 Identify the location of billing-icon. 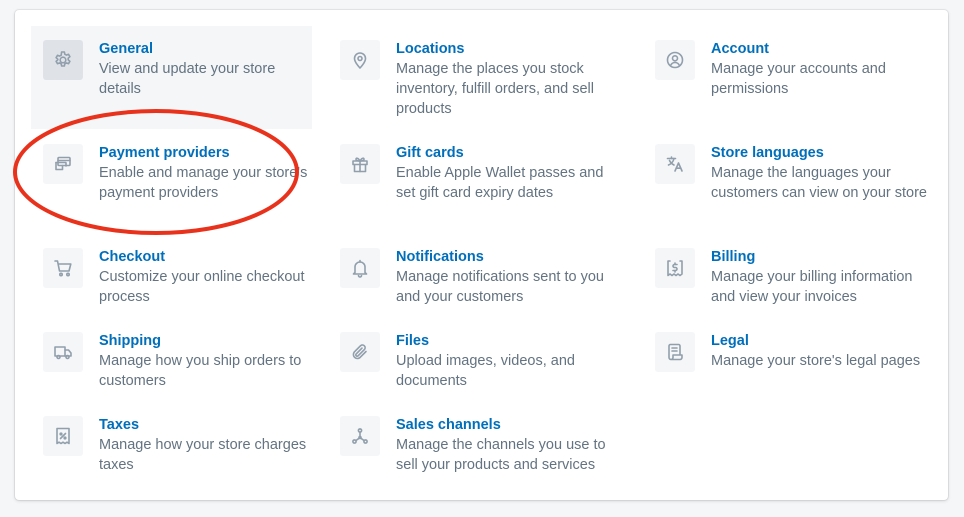
(675, 268).